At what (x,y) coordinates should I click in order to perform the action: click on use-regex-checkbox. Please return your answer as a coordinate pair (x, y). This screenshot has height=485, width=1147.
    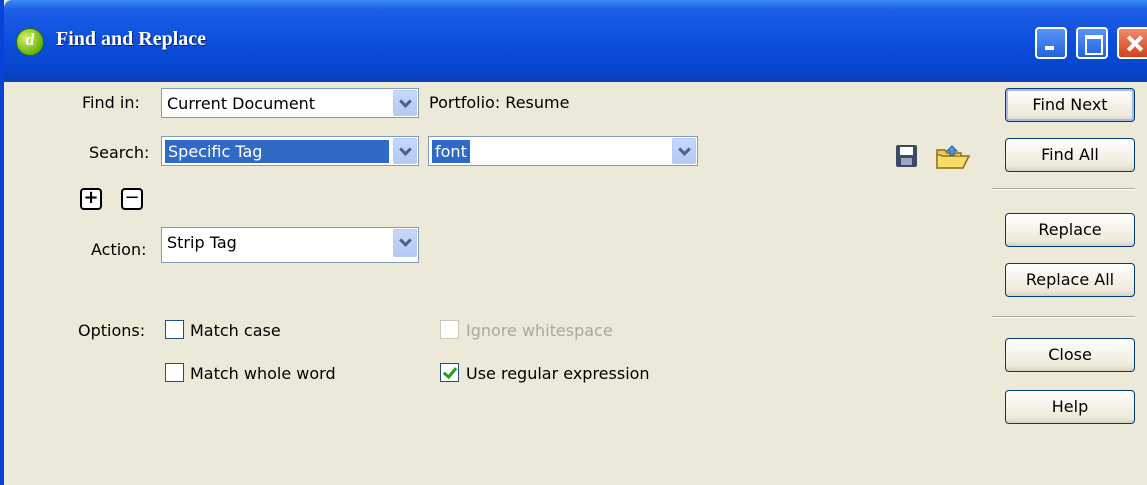
    Looking at the image, I should click on (449, 372).